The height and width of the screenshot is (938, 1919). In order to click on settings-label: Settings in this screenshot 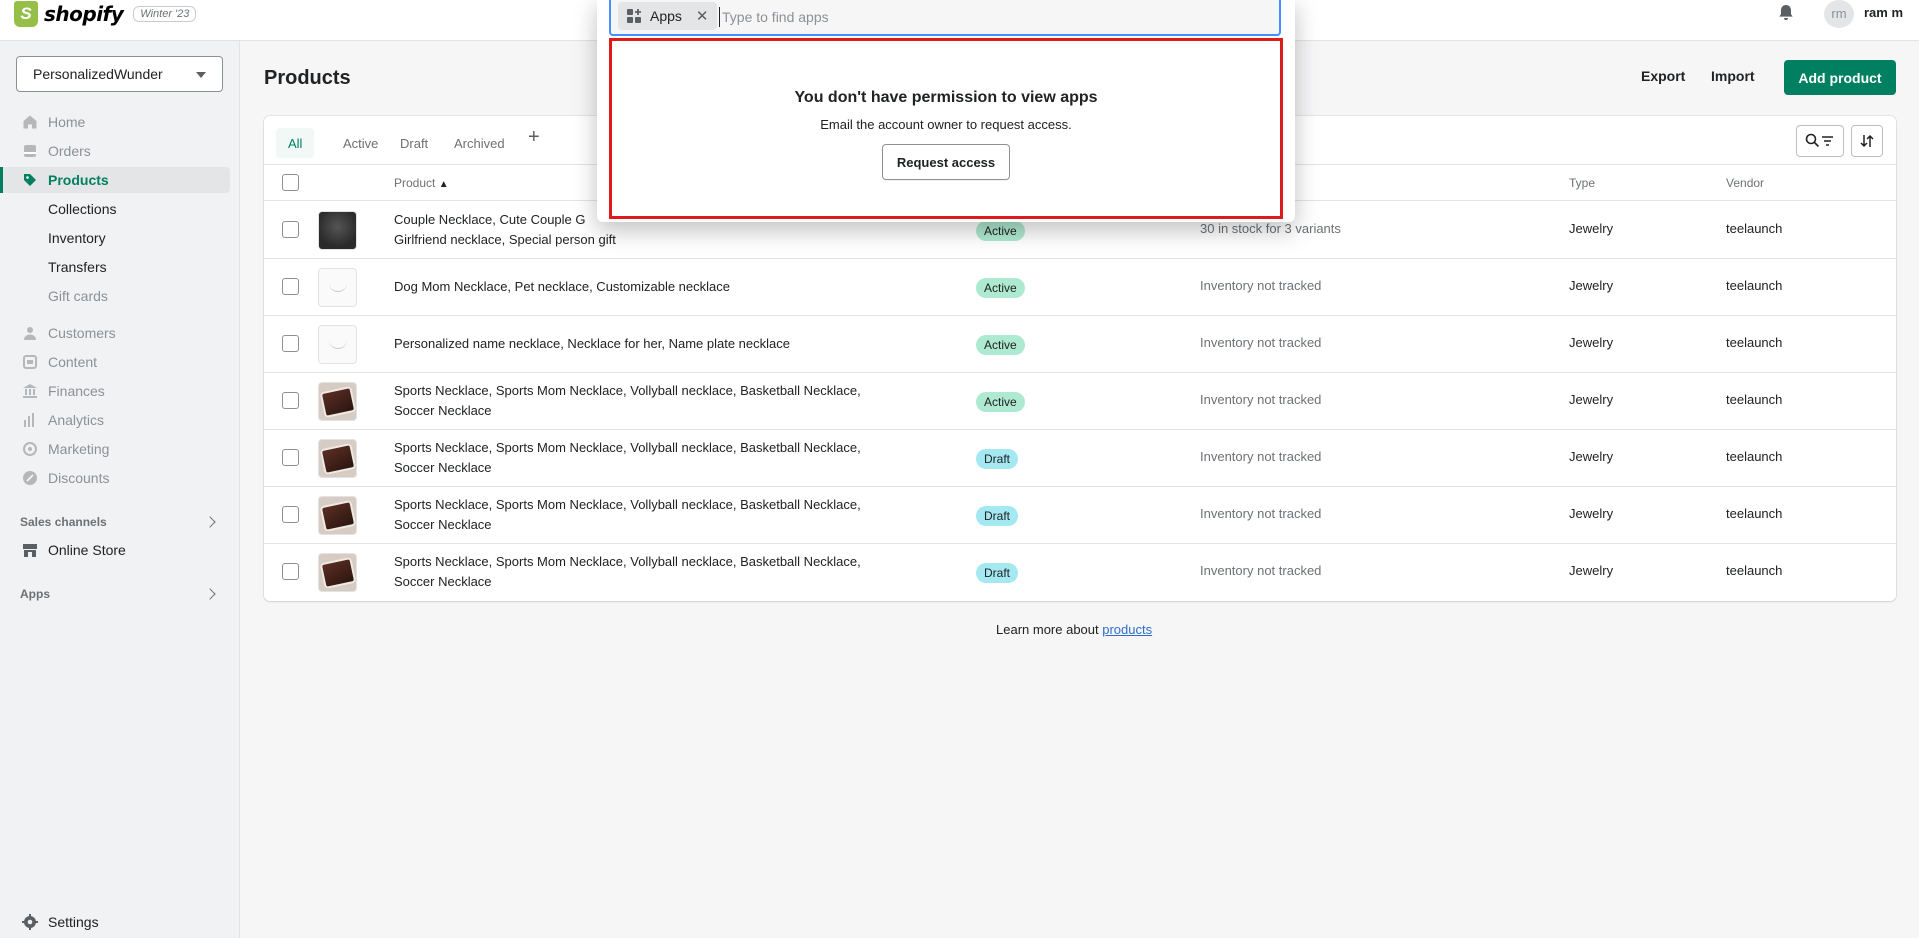, I will do `click(73, 922)`.